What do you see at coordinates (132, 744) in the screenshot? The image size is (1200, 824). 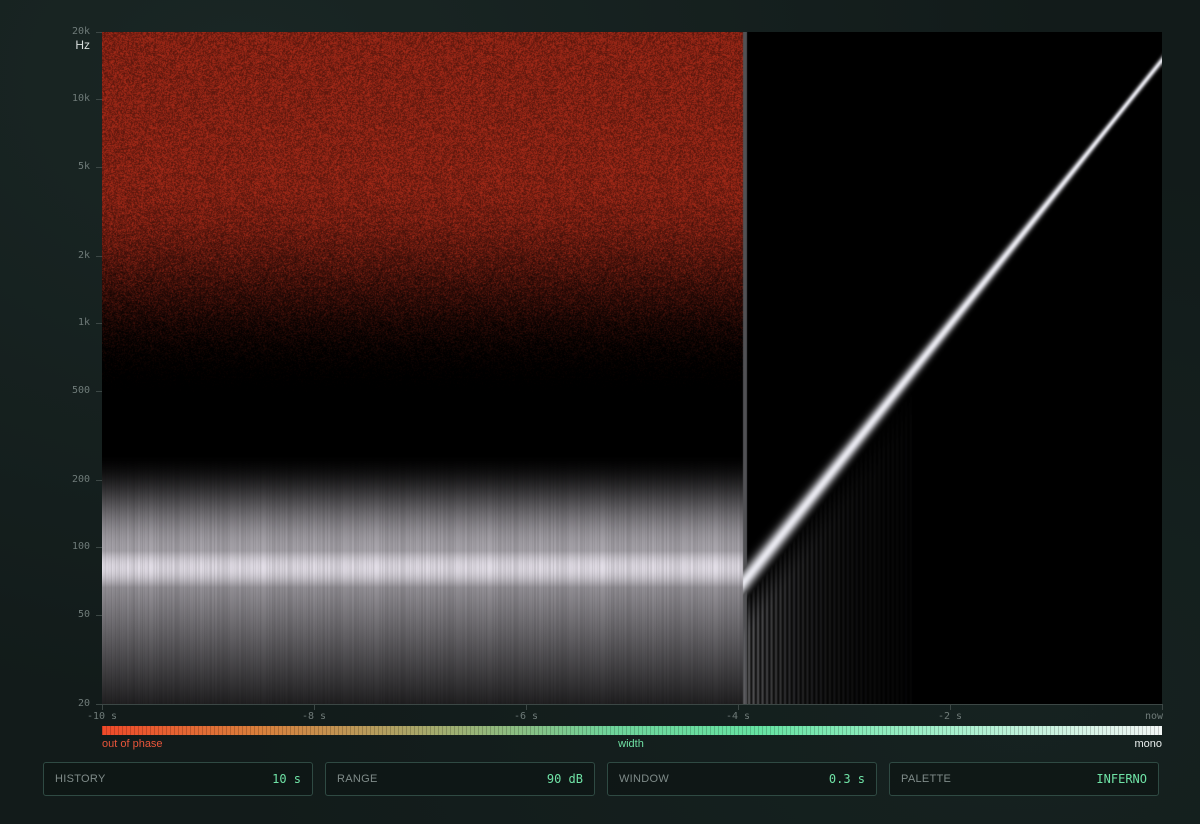 I see `legend-label-out-of-phase: out of phase` at bounding box center [132, 744].